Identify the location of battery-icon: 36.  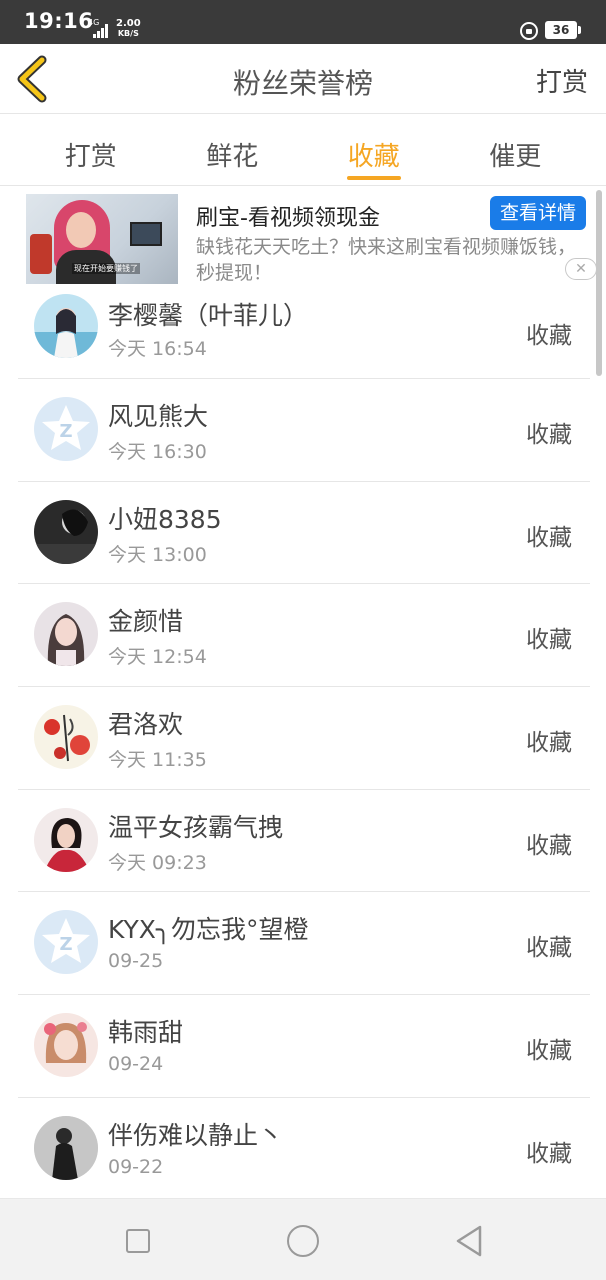
(563, 30).